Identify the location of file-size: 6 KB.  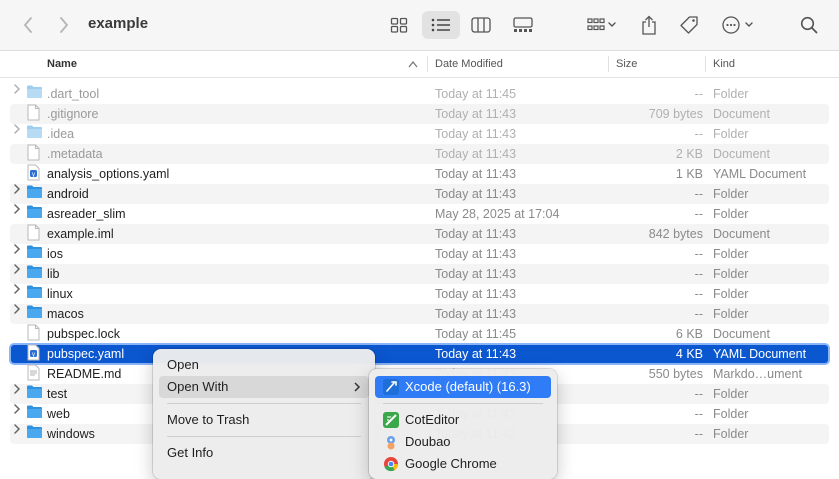
(689, 334).